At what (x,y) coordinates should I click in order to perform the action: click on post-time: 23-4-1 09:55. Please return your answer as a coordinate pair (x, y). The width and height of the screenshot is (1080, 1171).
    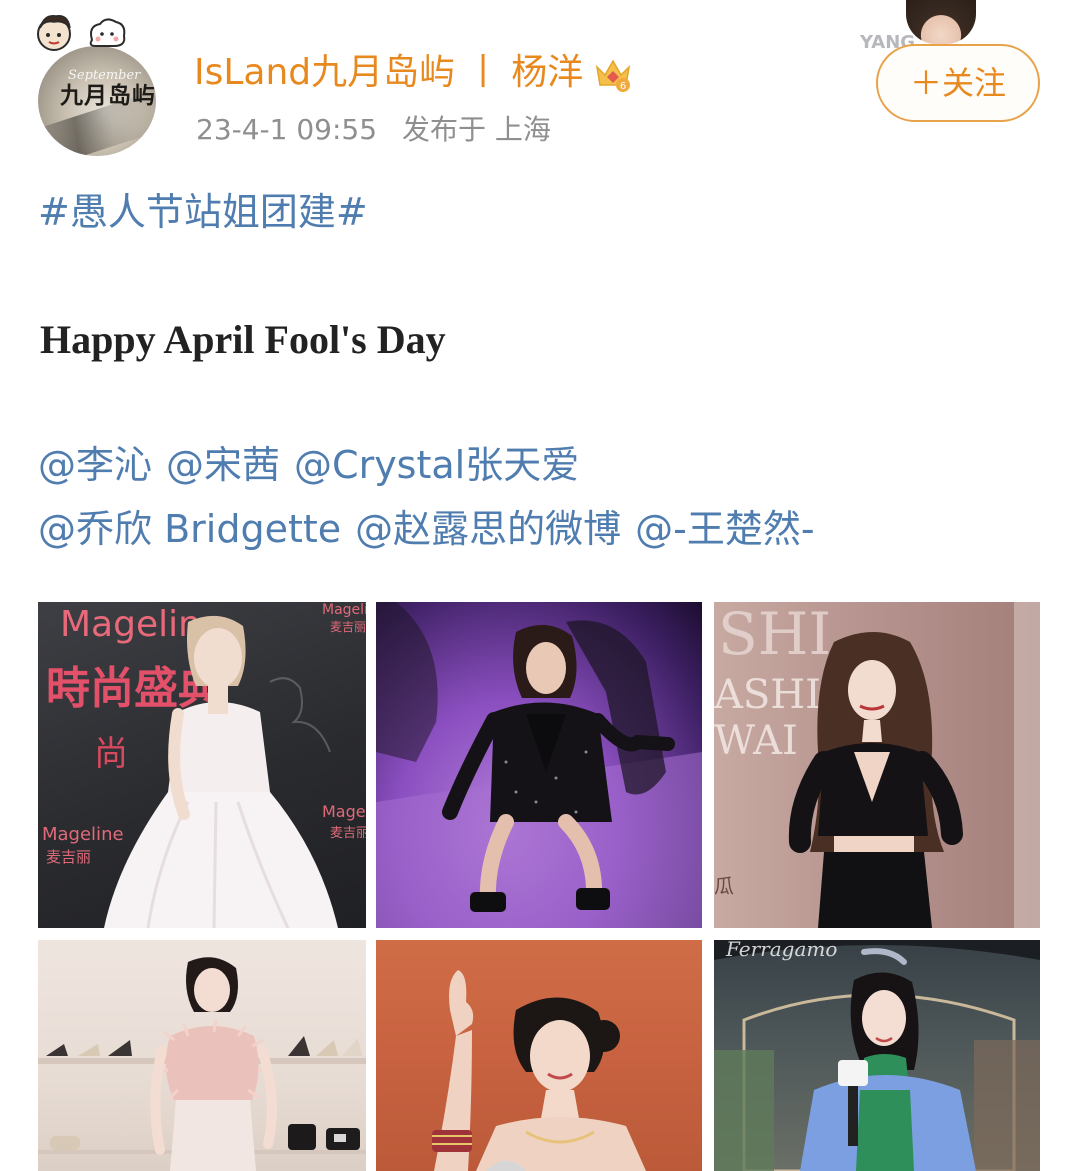
    Looking at the image, I should click on (287, 129).